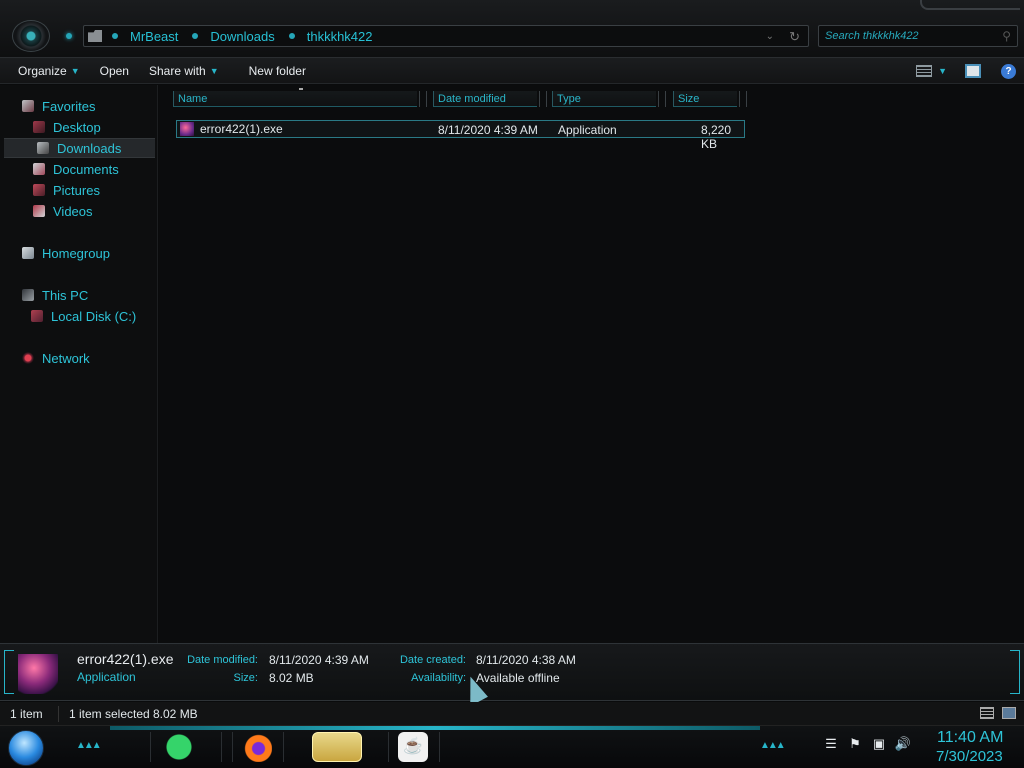 Image resolution: width=1024 pixels, height=768 pixels. What do you see at coordinates (73, 211) in the screenshot?
I see `sidebar-item-label: Videos` at bounding box center [73, 211].